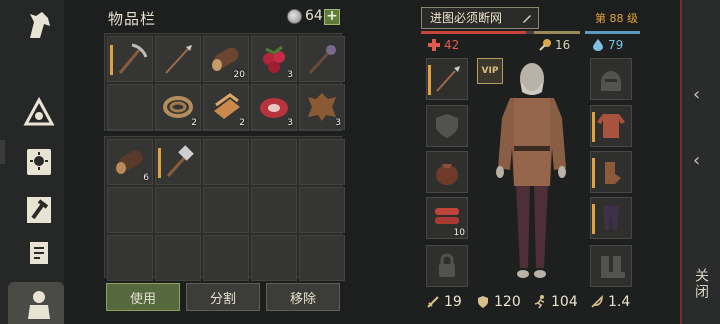  I want to click on inventory-title: 物品栏, so click(132, 19).